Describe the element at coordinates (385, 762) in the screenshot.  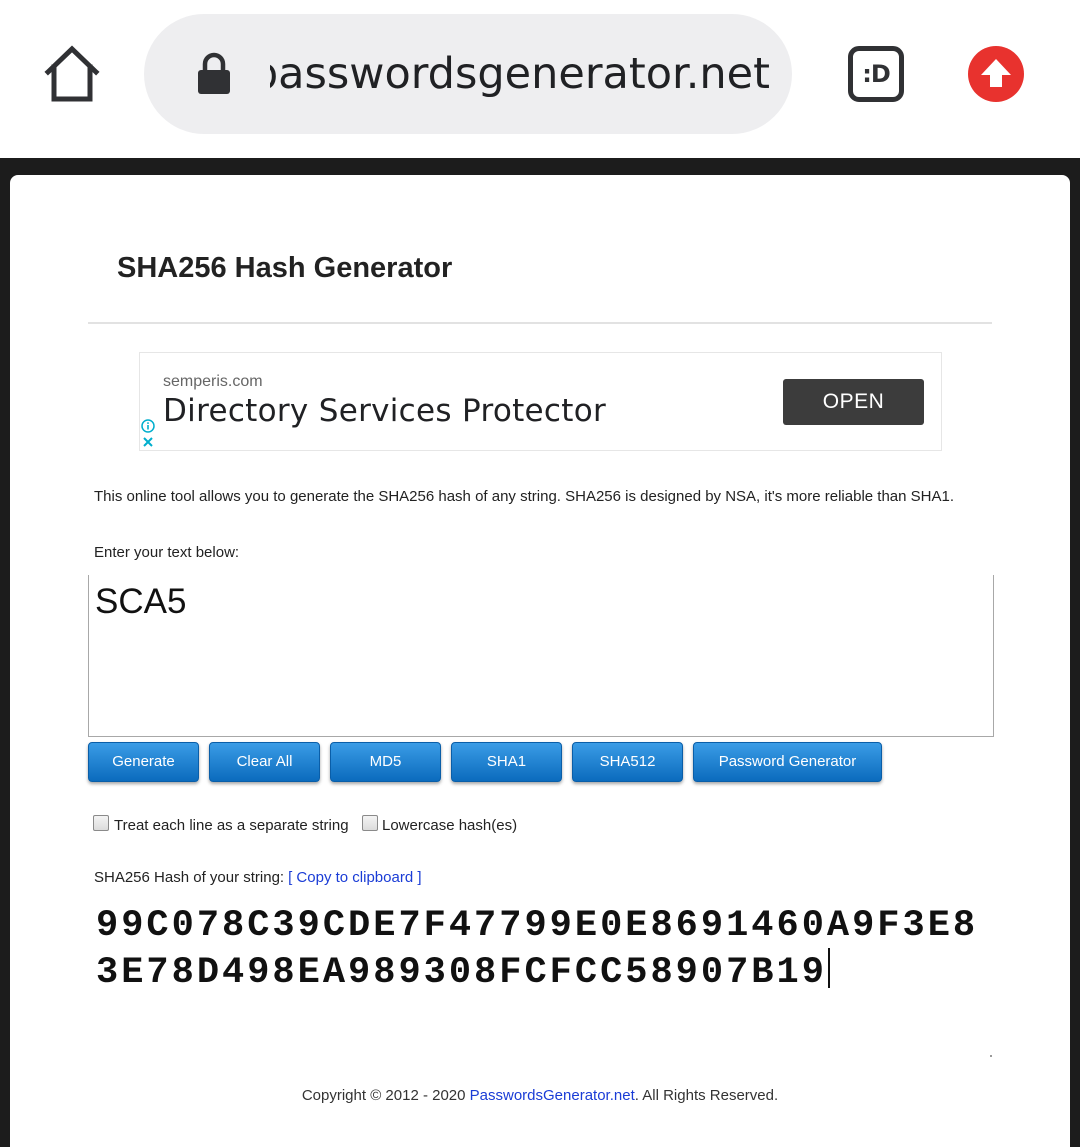
I see `md5-button: MD5` at that location.